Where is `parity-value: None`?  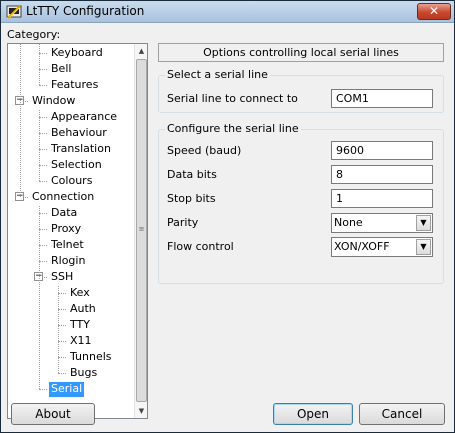
parity-value: None is located at coordinates (348, 222).